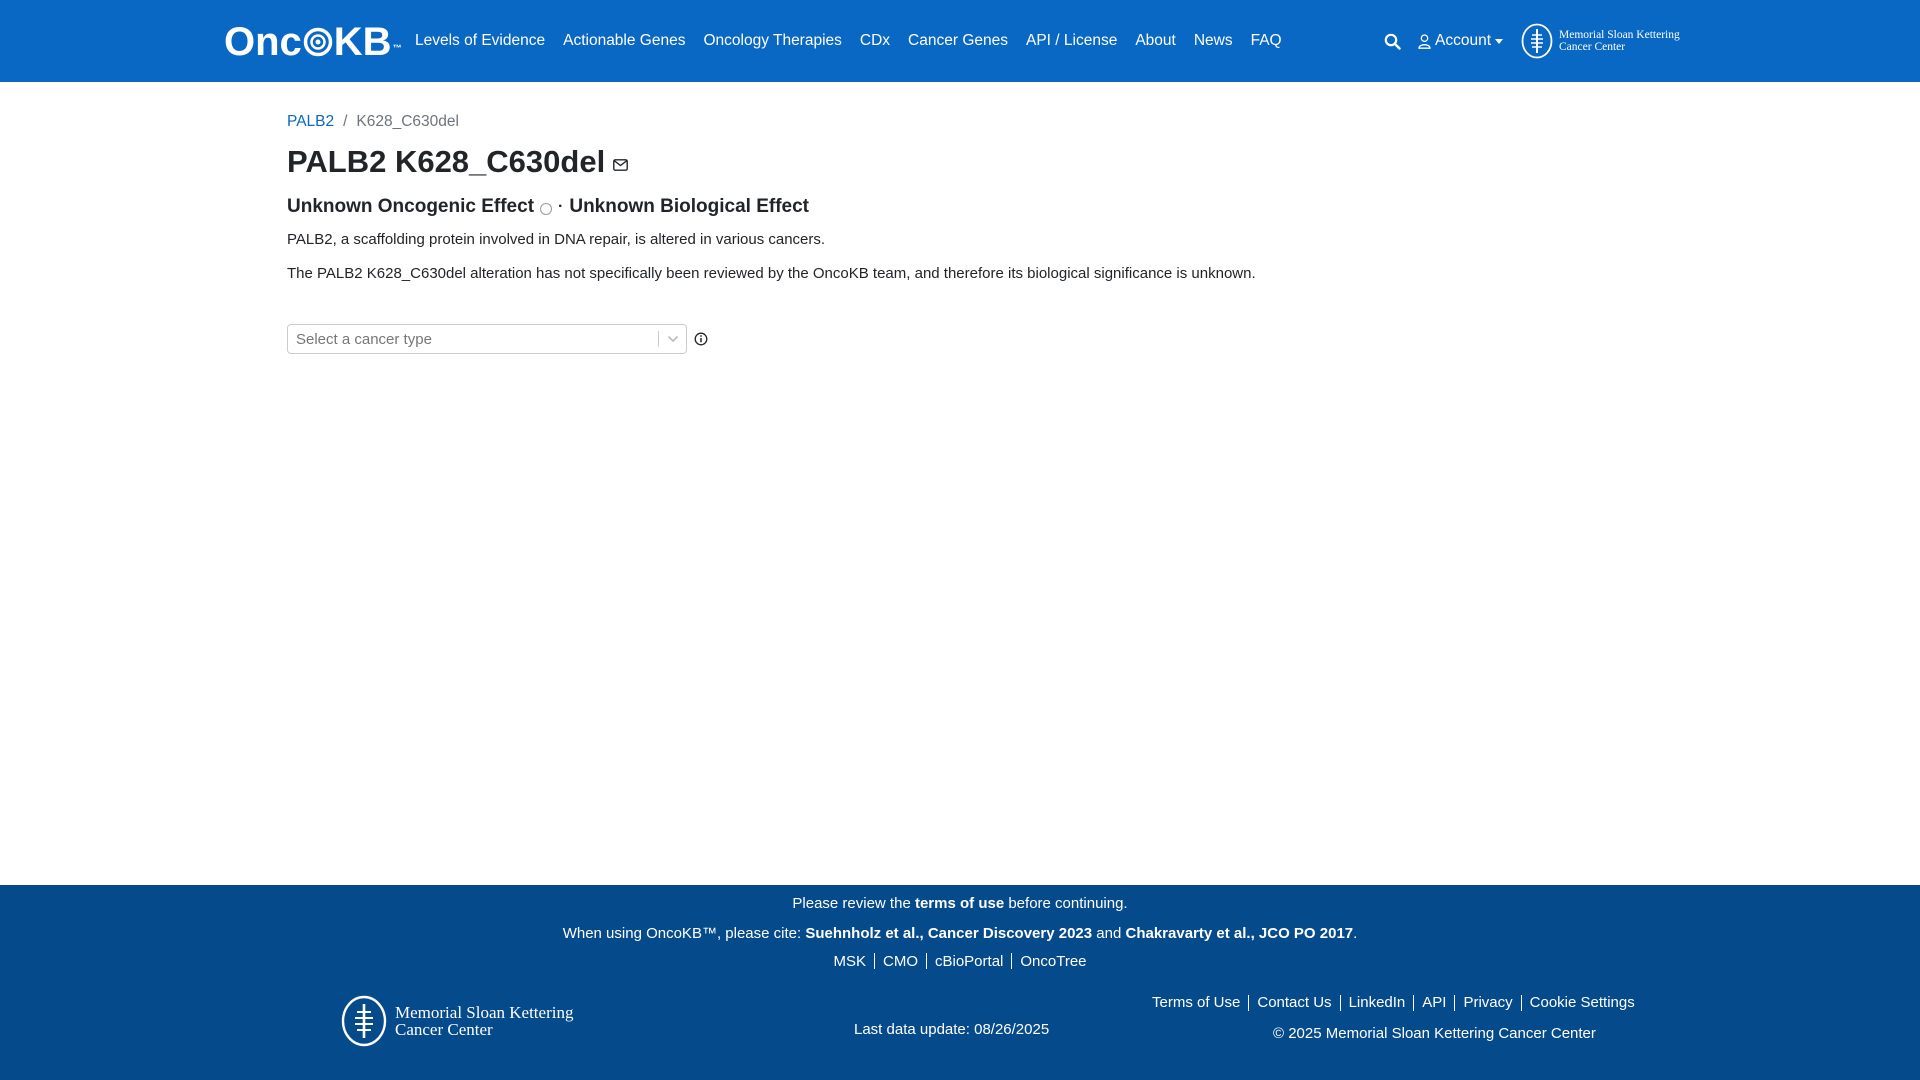 The image size is (1920, 1080). What do you see at coordinates (362, 42) in the screenshot?
I see `logo-text-part2: KB` at bounding box center [362, 42].